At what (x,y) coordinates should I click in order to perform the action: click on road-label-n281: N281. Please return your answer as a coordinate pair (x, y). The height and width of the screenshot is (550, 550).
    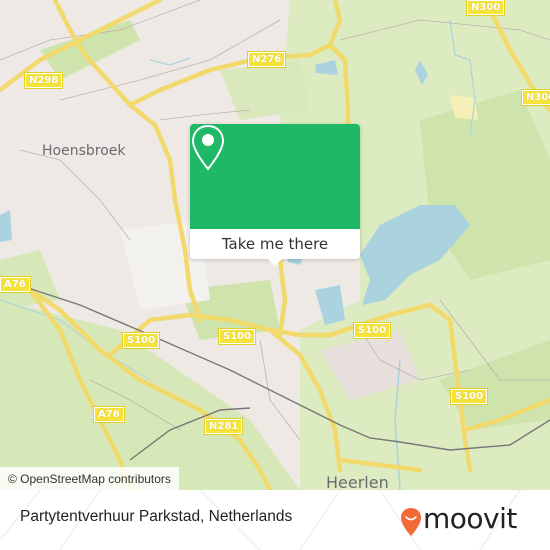
    Looking at the image, I should click on (223, 426).